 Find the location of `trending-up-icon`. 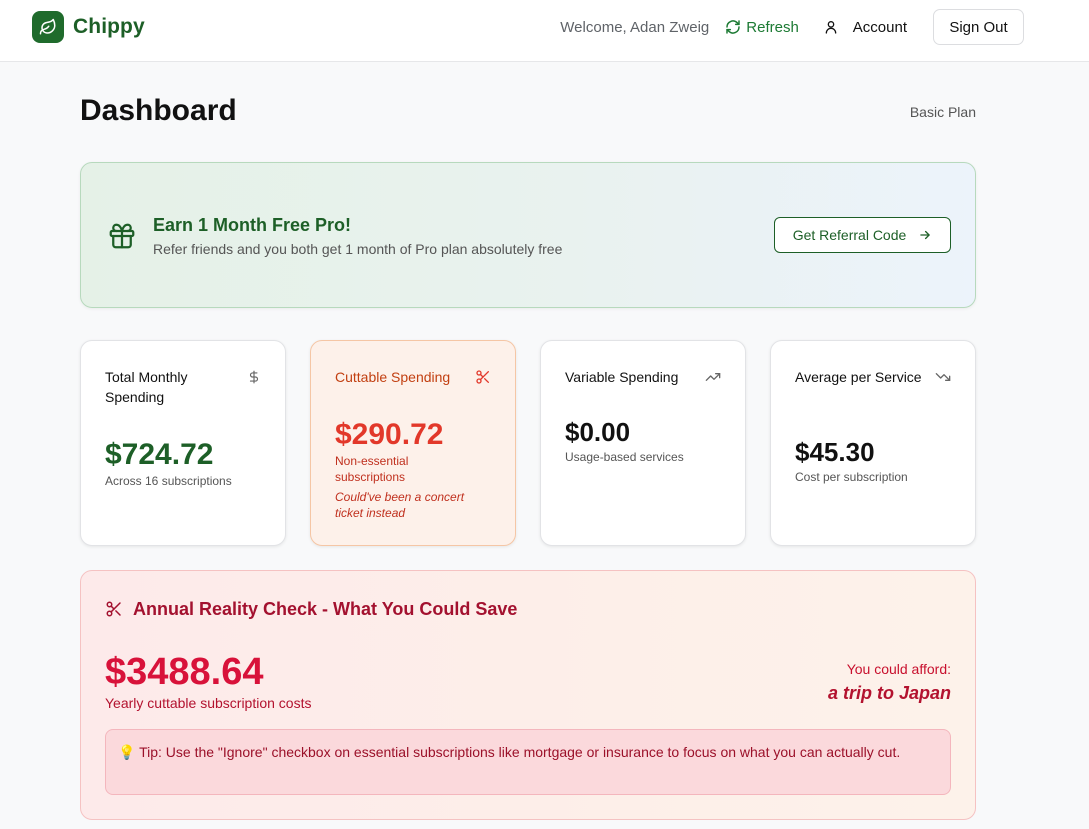

trending-up-icon is located at coordinates (713, 377).